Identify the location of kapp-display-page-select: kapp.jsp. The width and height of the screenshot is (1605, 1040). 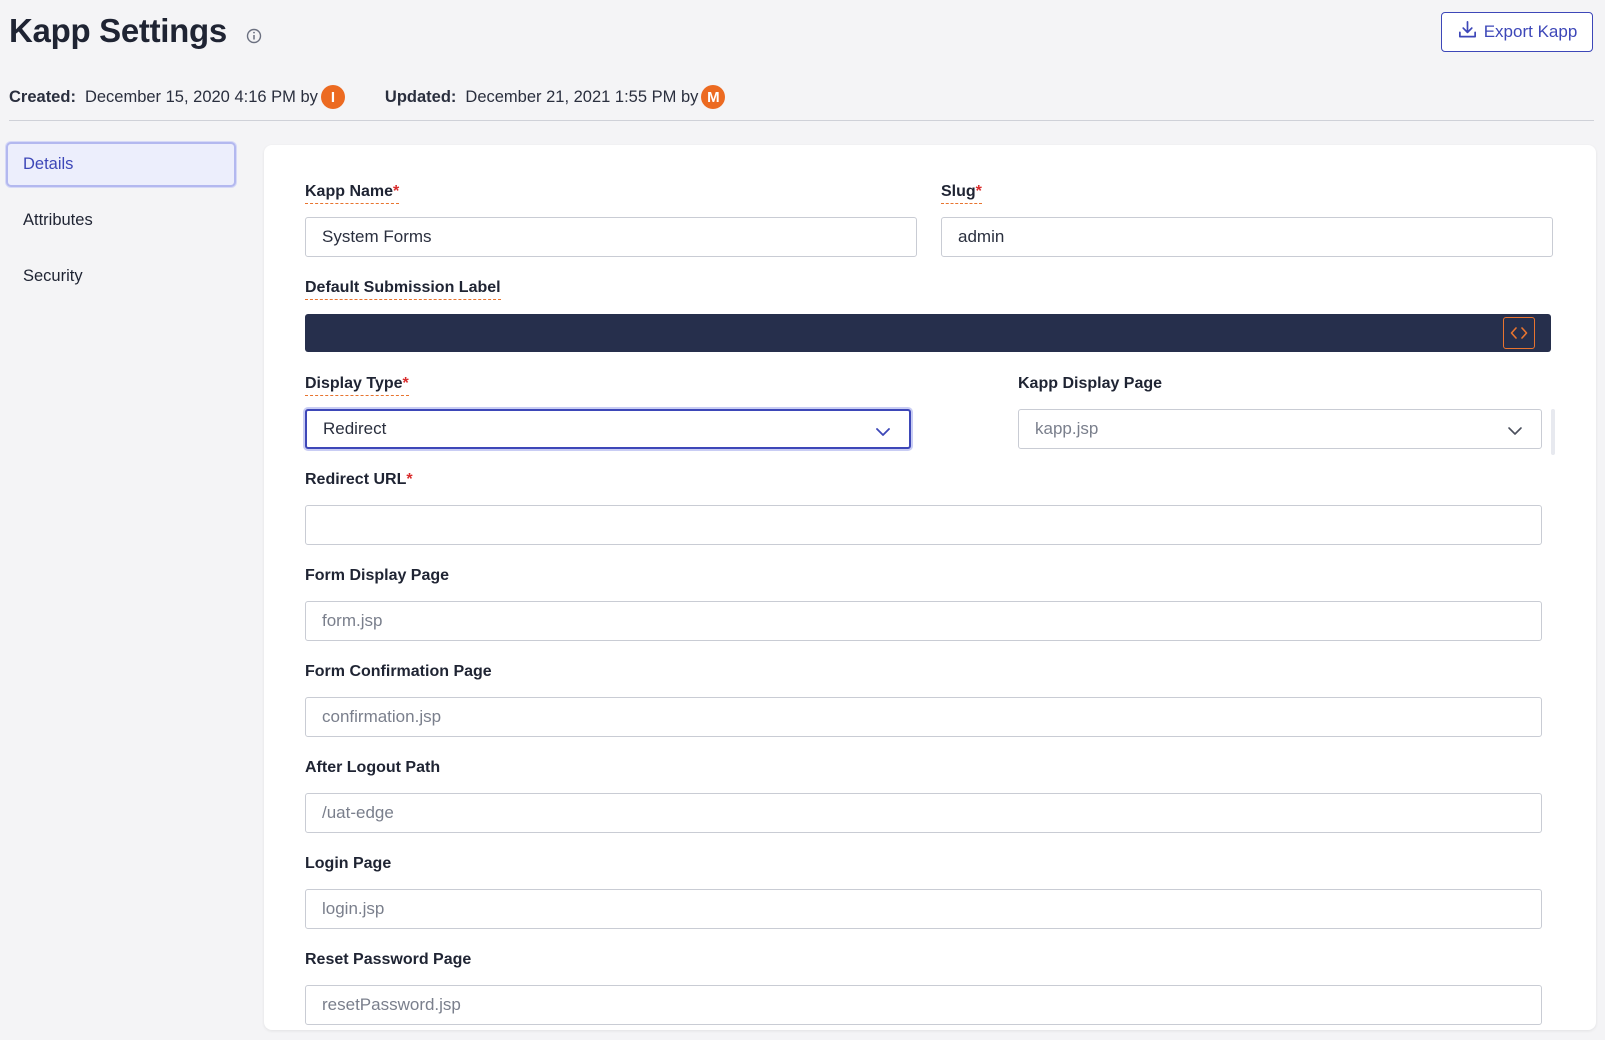
(1280, 429).